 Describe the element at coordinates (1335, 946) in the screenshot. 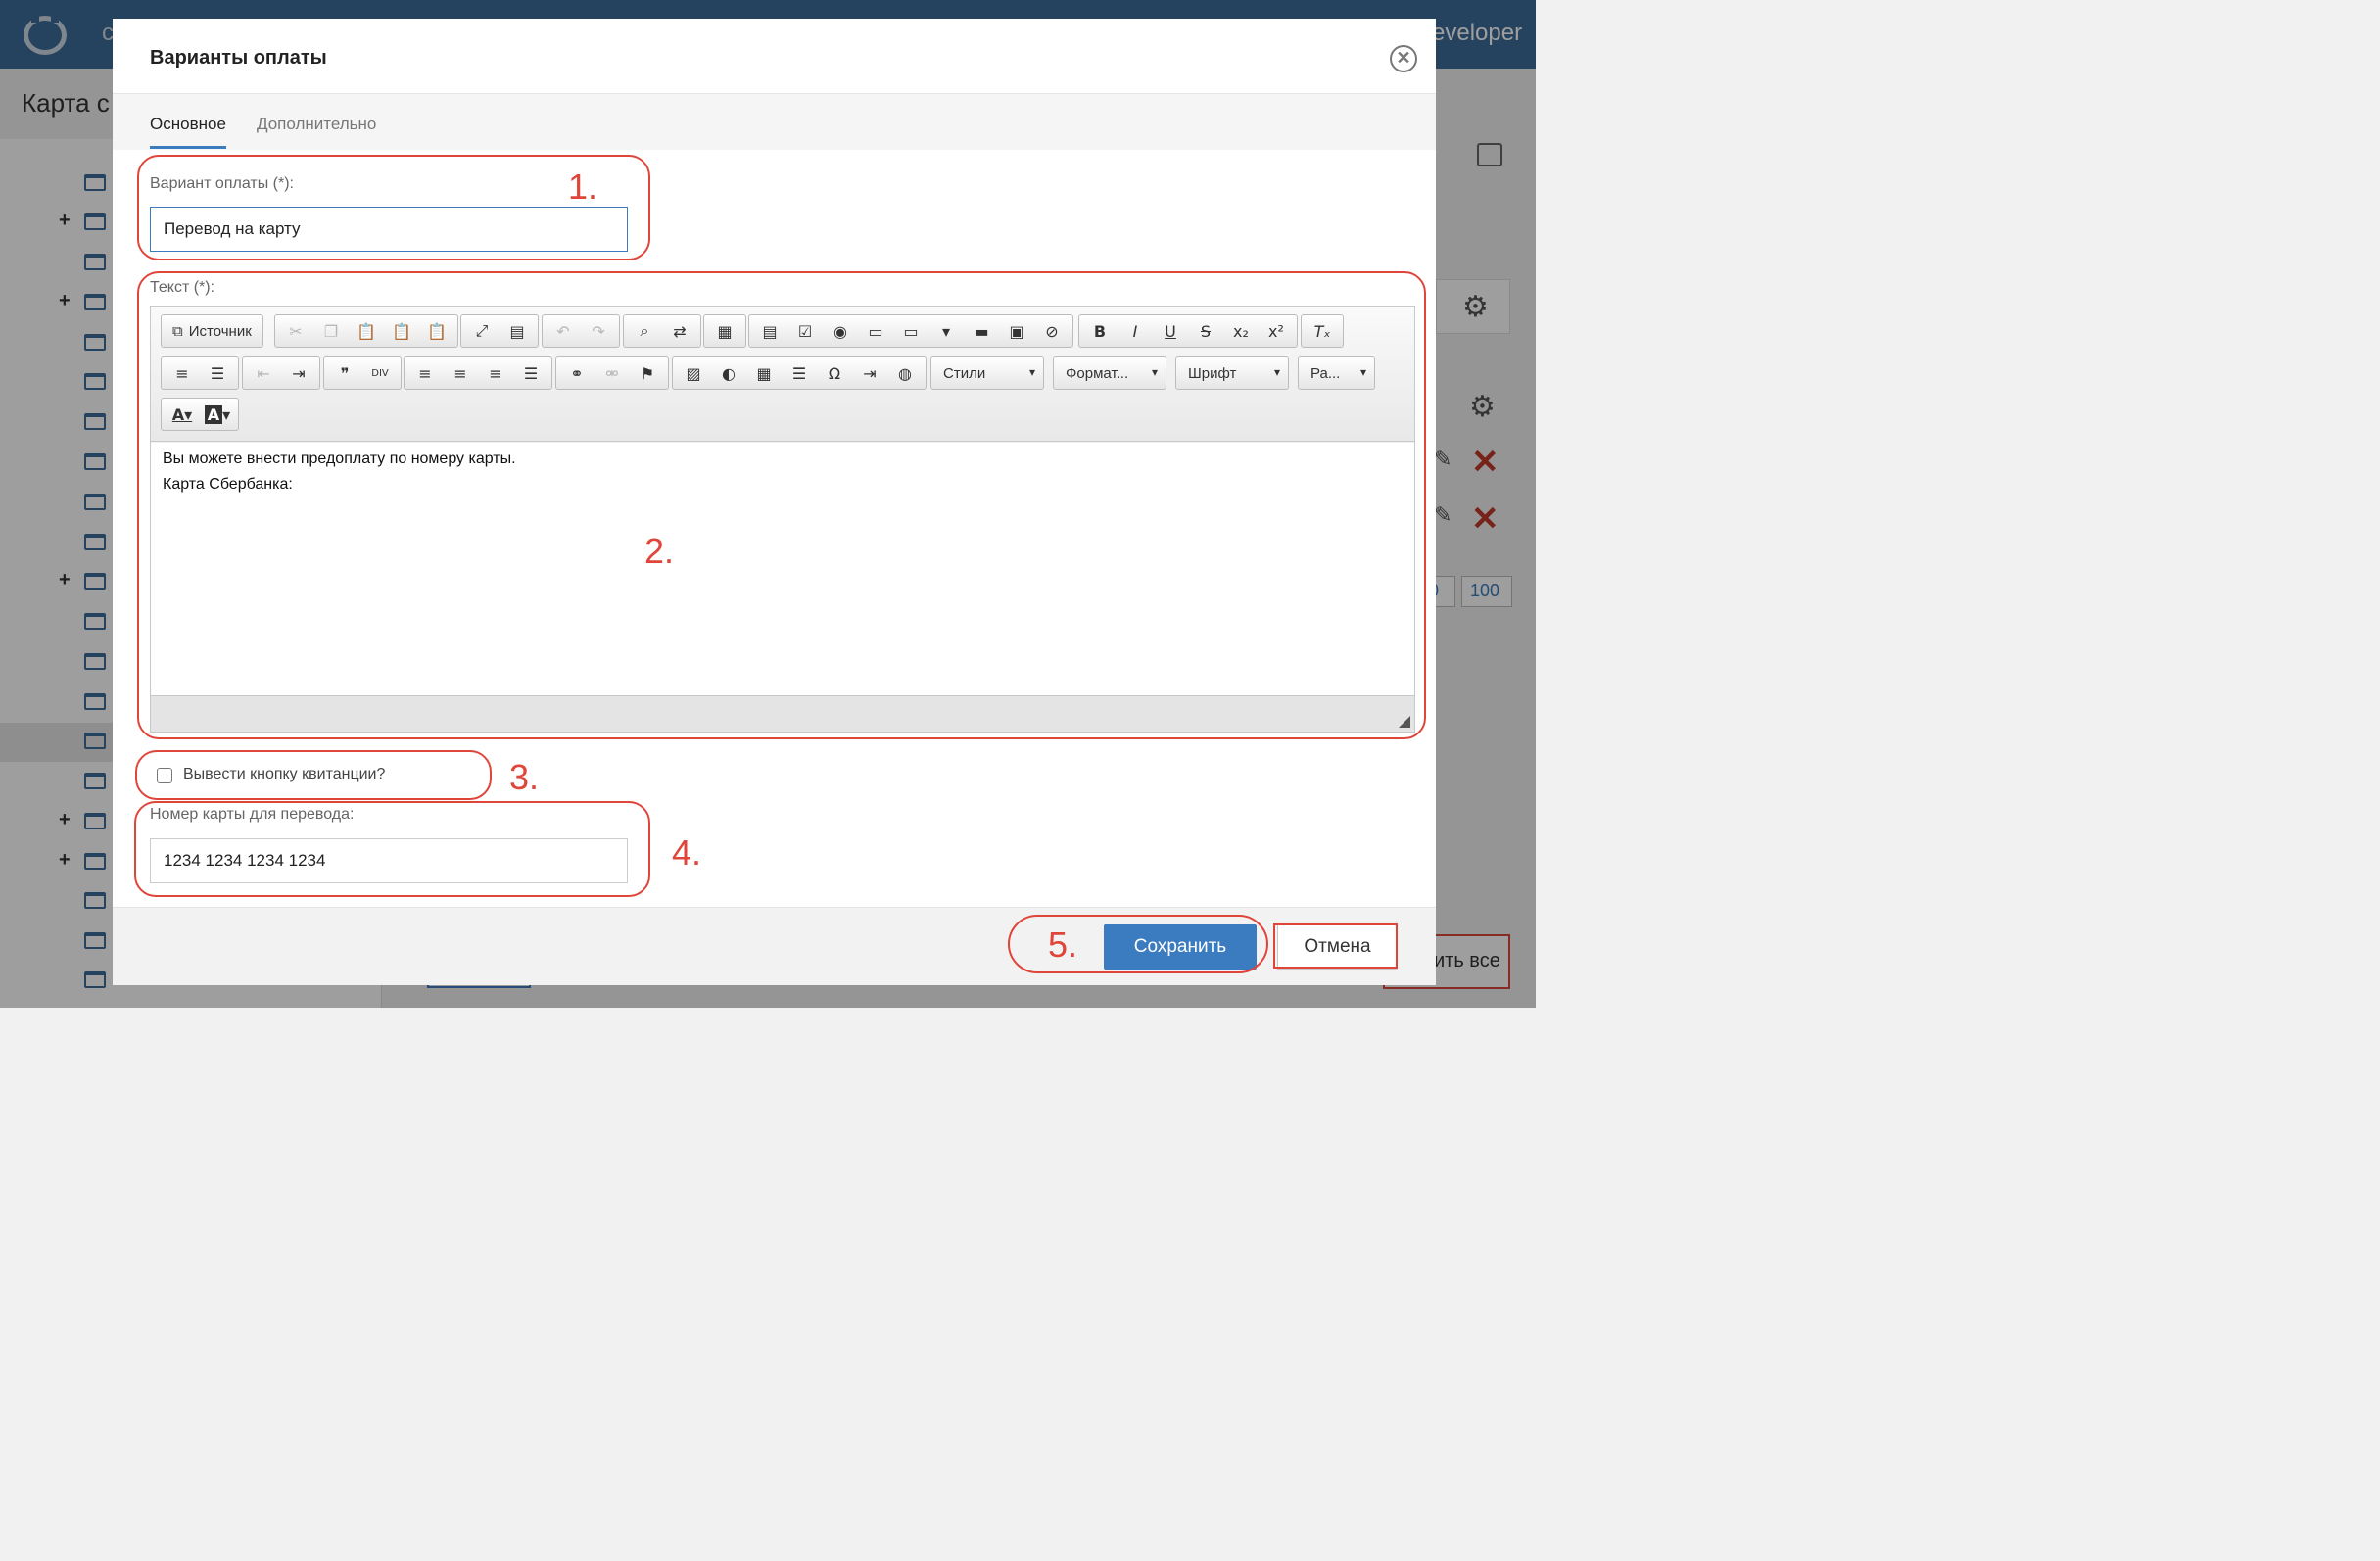

I see `annotation-outline-cancel` at that location.